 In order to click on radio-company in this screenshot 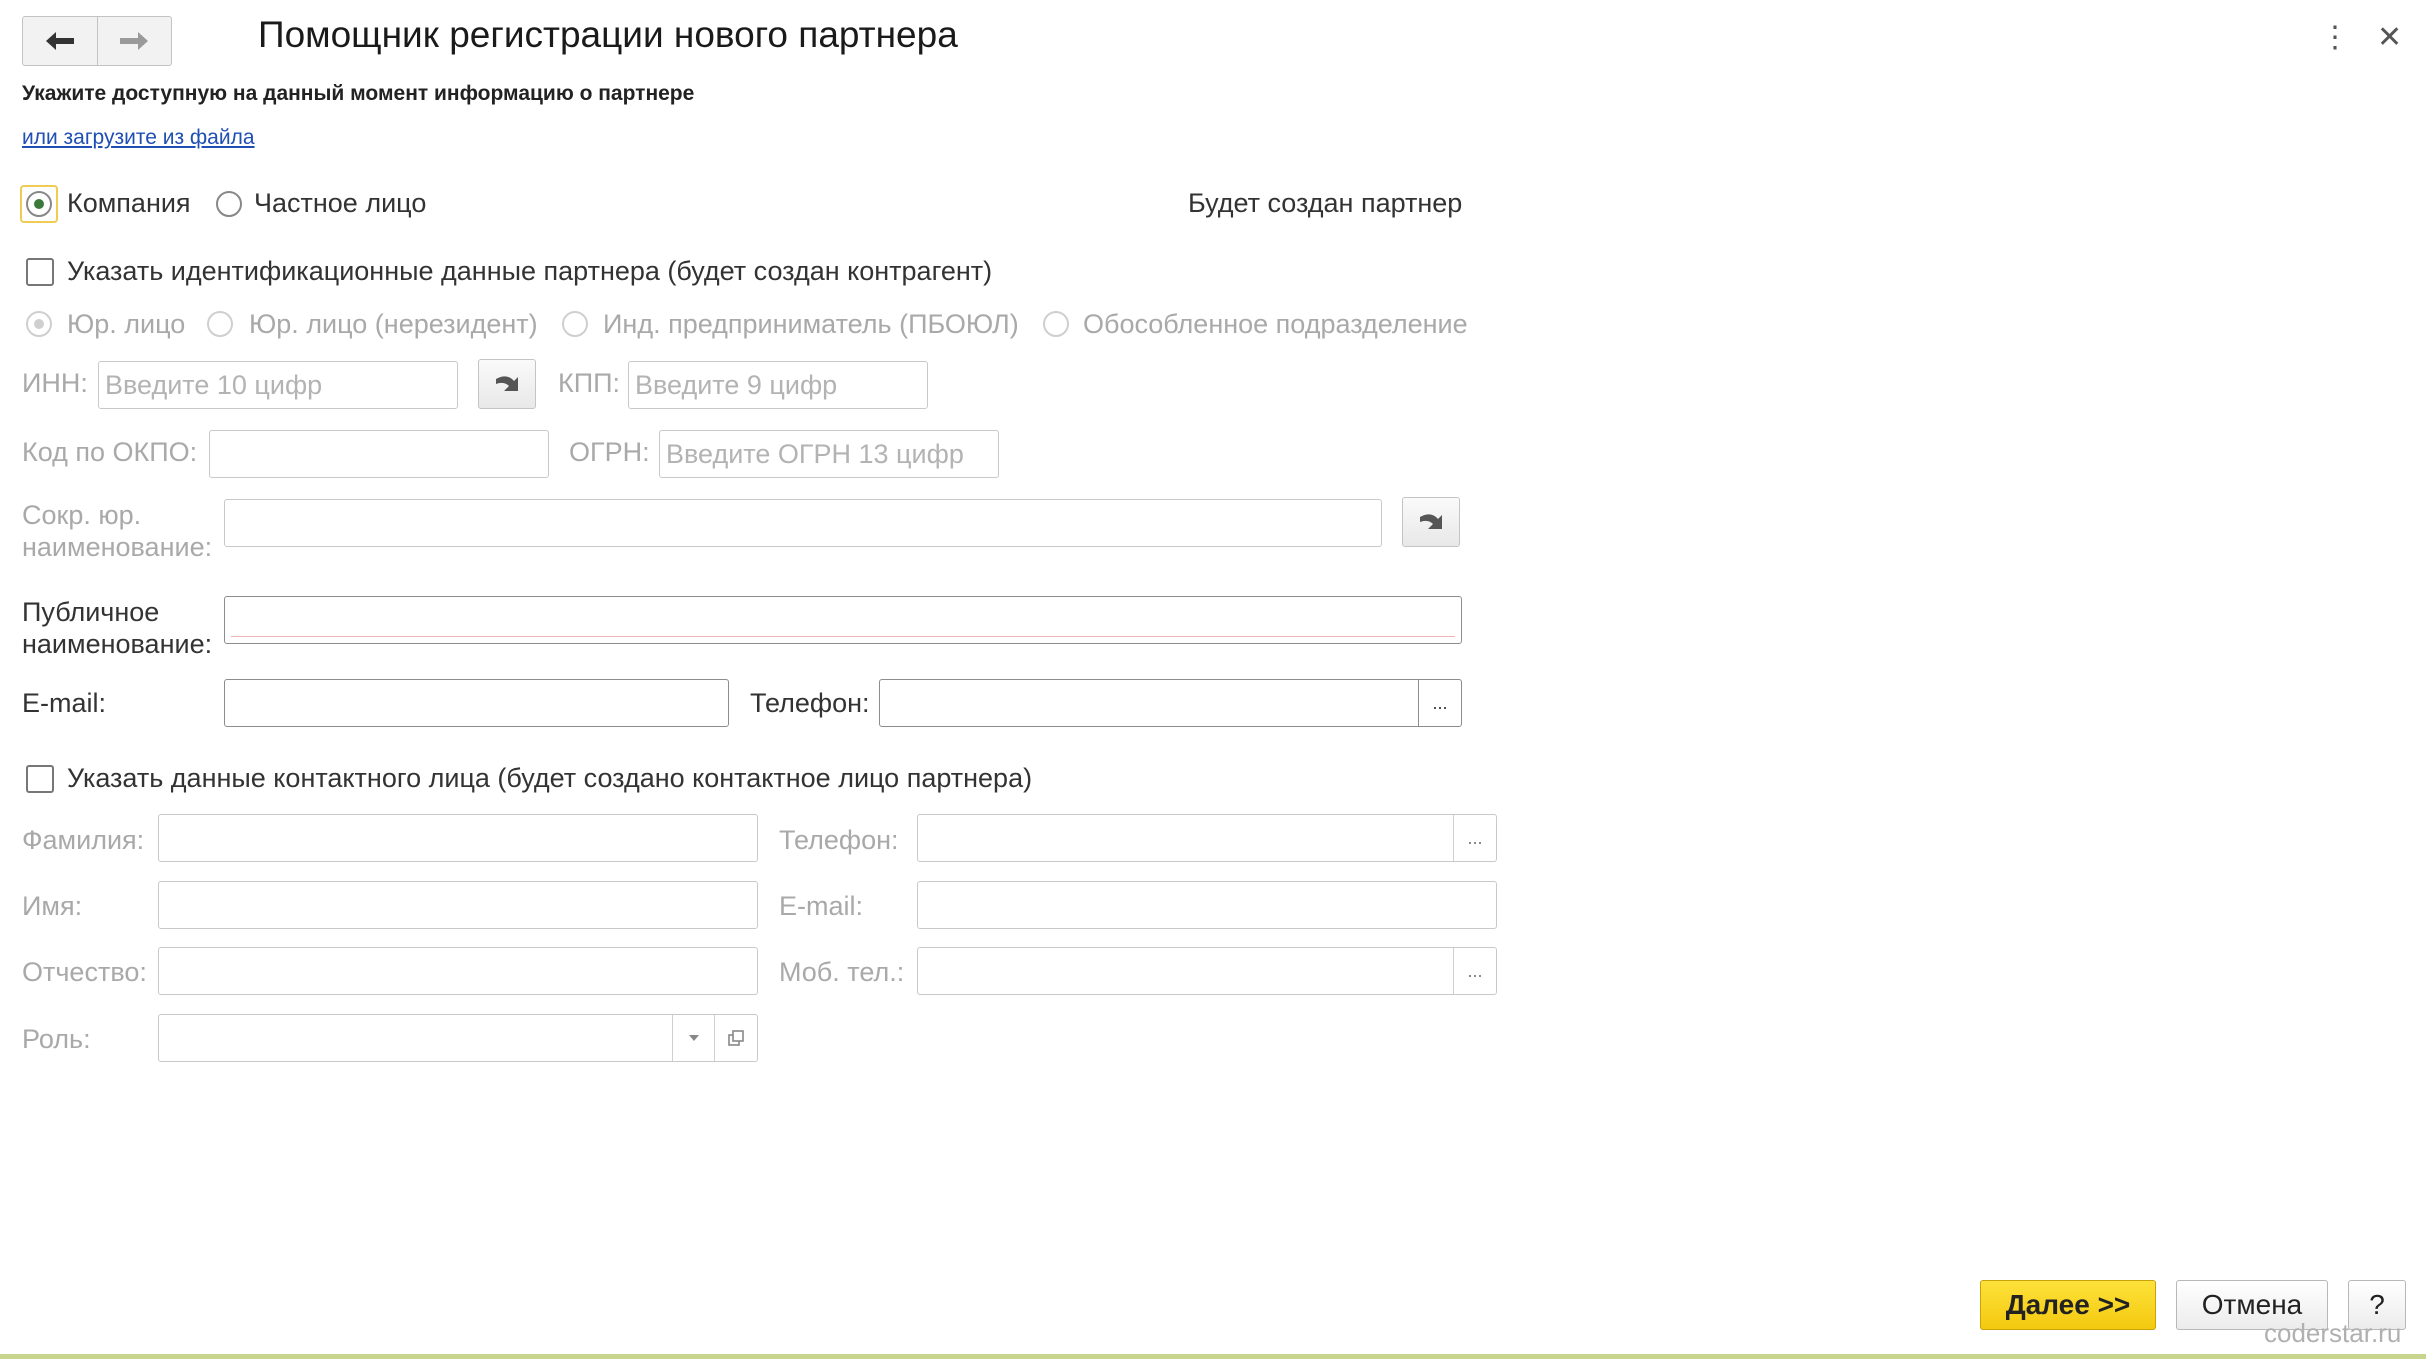, I will do `click(39, 204)`.